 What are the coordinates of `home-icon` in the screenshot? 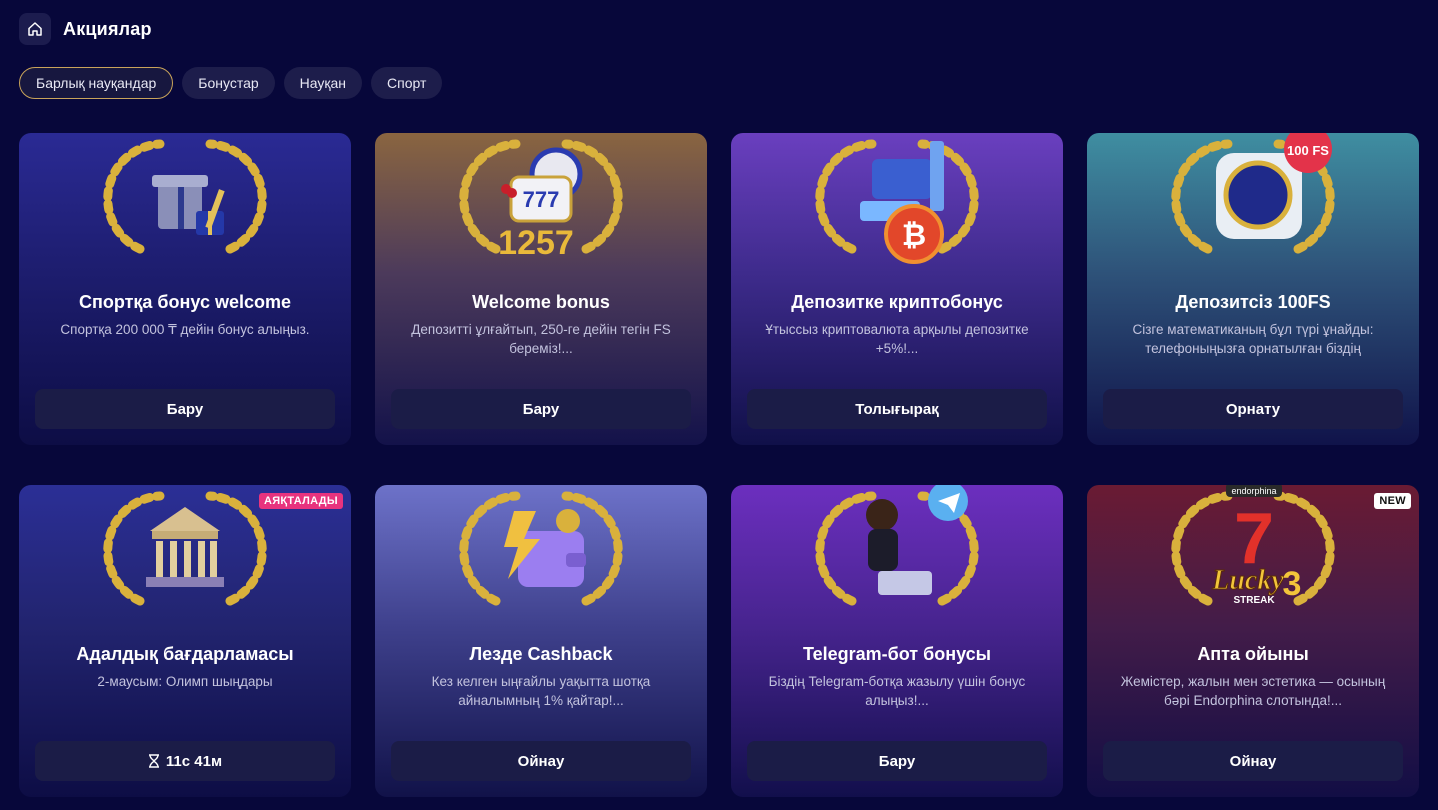 It's located at (35, 29).